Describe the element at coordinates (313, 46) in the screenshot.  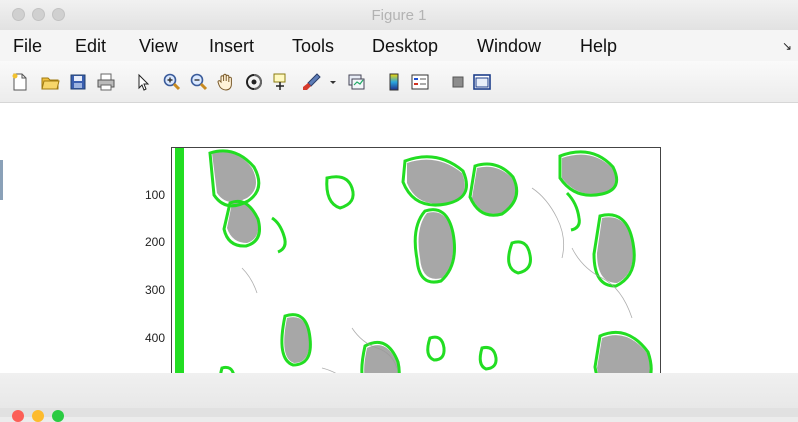
I see `menu-tools: Tools` at that location.